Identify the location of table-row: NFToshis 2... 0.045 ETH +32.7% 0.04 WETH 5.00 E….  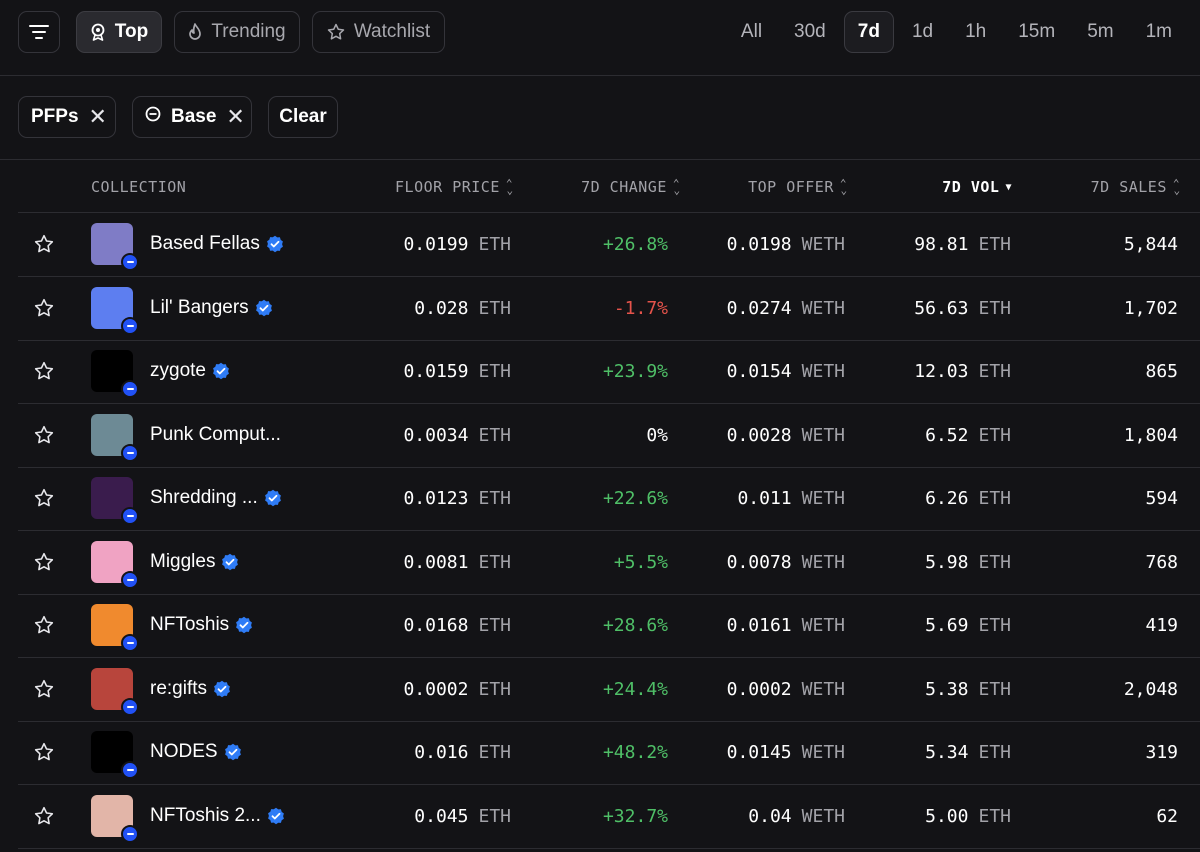
(609, 817).